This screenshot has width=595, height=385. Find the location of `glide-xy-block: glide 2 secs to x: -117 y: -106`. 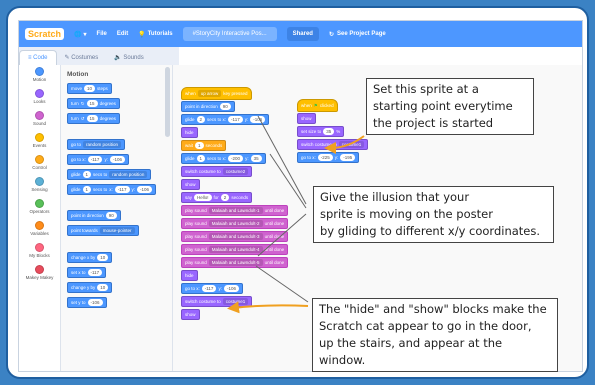

glide-xy-block: glide 2 secs to x: -117 y: -106 is located at coordinates (225, 119).